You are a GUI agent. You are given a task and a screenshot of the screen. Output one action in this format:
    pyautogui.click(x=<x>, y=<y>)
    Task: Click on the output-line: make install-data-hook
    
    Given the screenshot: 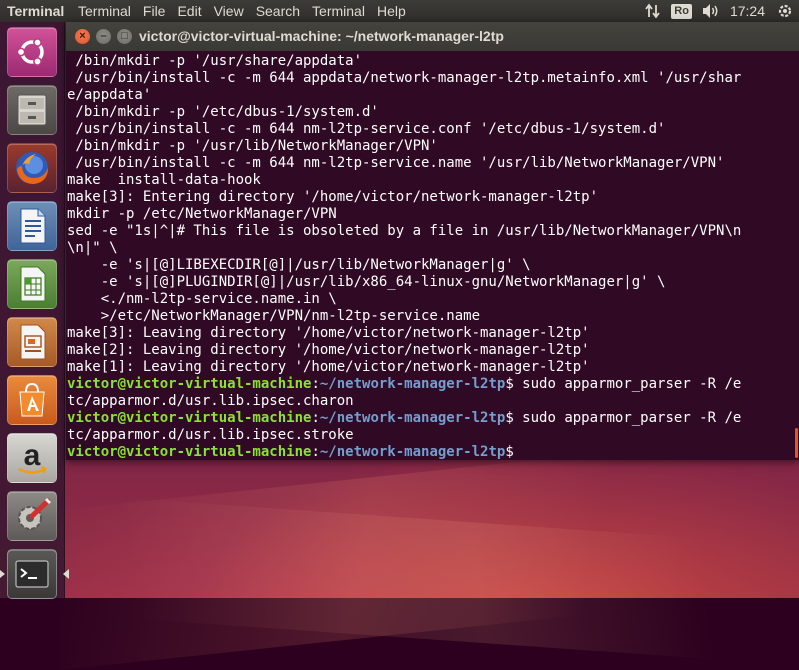 What is the action you would take?
    pyautogui.click(x=164, y=180)
    